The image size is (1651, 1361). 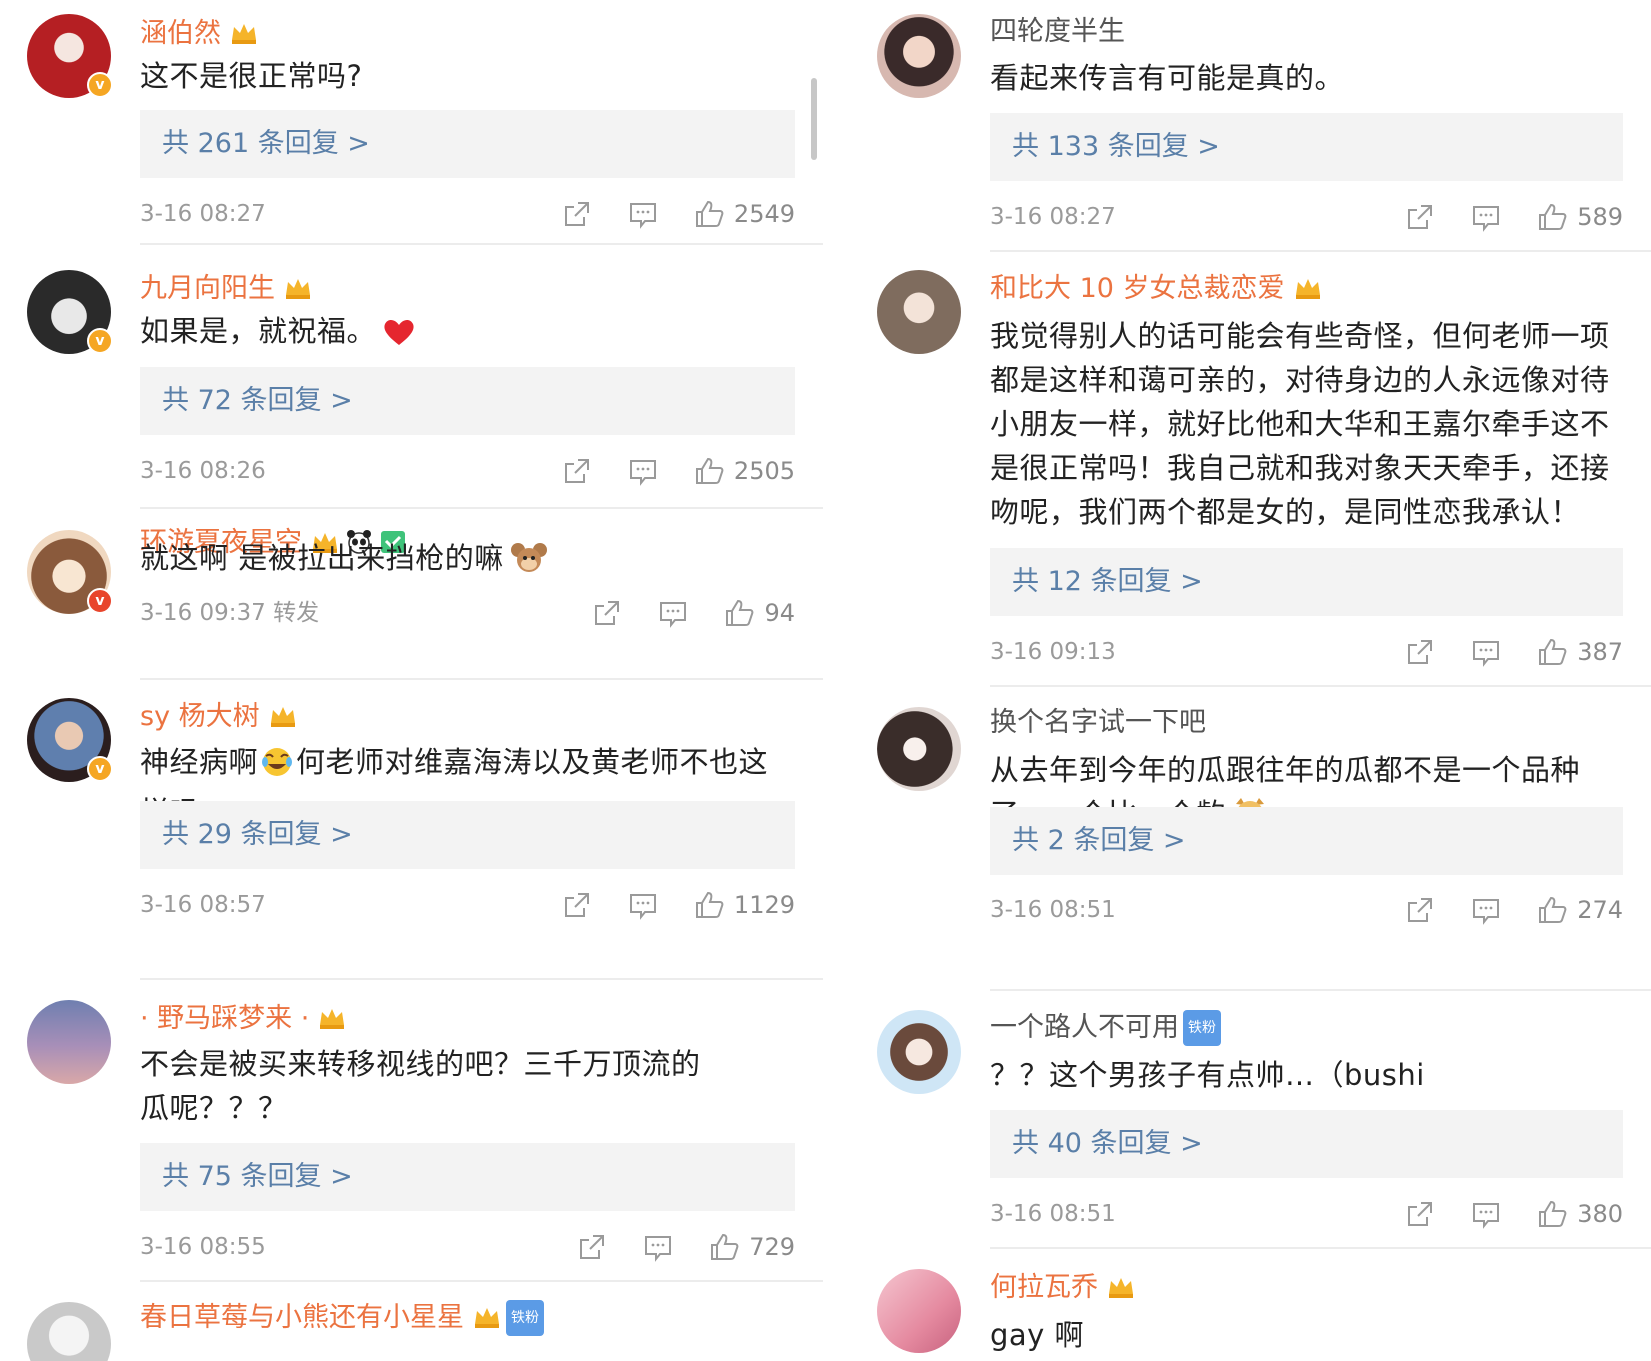 What do you see at coordinates (399, 337) in the screenshot?
I see `heart-icon` at bounding box center [399, 337].